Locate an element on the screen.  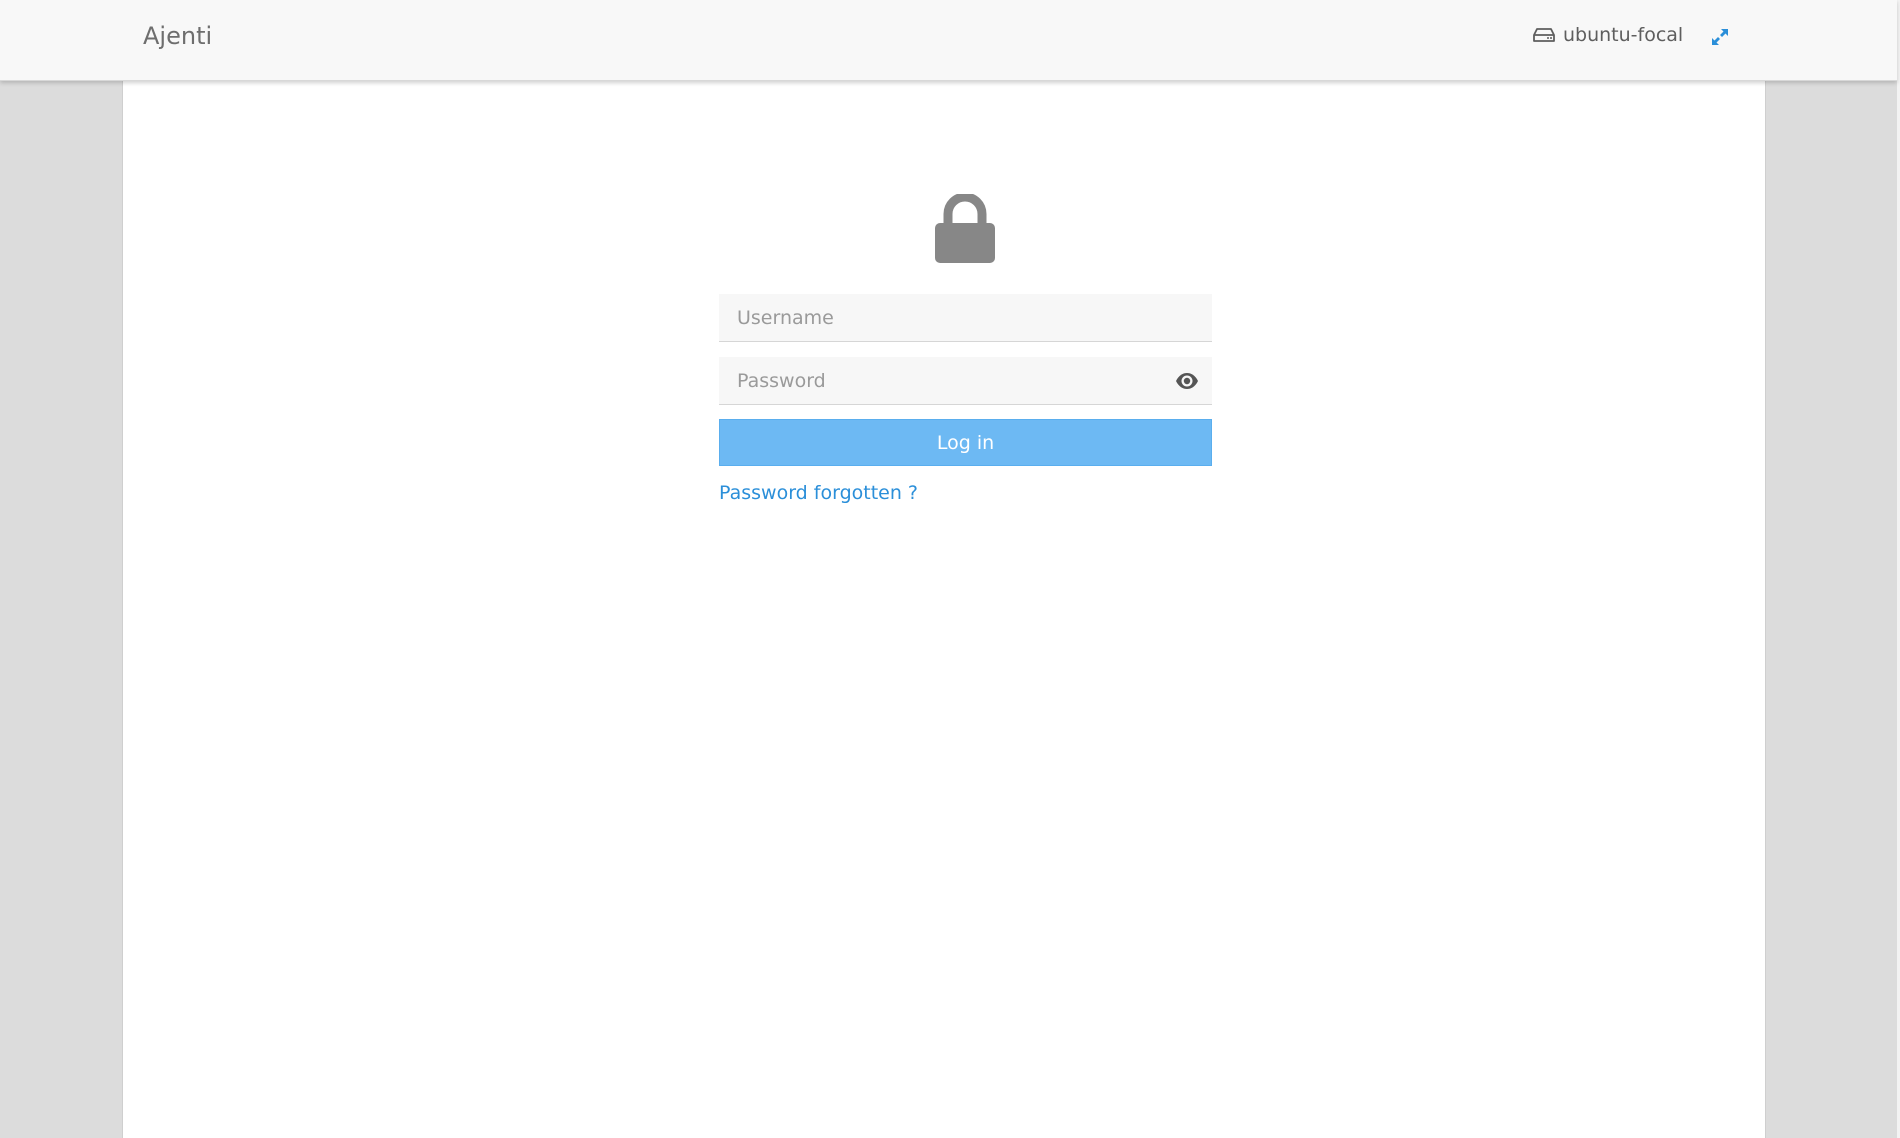
hostname-label: ubuntu-focal is located at coordinates (1623, 35).